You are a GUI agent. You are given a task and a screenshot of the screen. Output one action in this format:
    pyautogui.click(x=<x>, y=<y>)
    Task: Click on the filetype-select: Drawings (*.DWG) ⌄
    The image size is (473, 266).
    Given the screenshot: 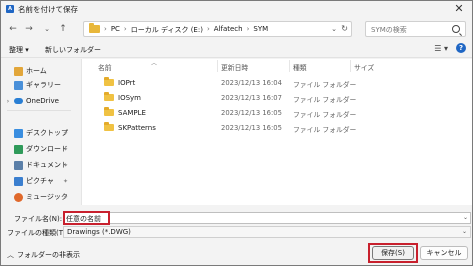 What is the action you would take?
    pyautogui.click(x=267, y=232)
    